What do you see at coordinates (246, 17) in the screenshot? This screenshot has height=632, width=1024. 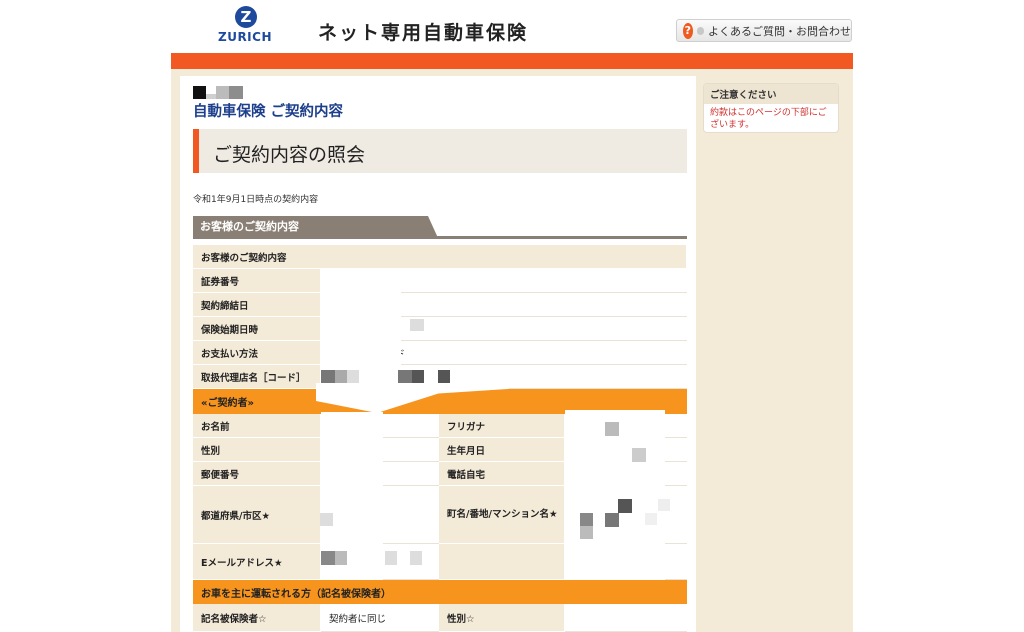 I see `zurich-logo-icon: Z` at bounding box center [246, 17].